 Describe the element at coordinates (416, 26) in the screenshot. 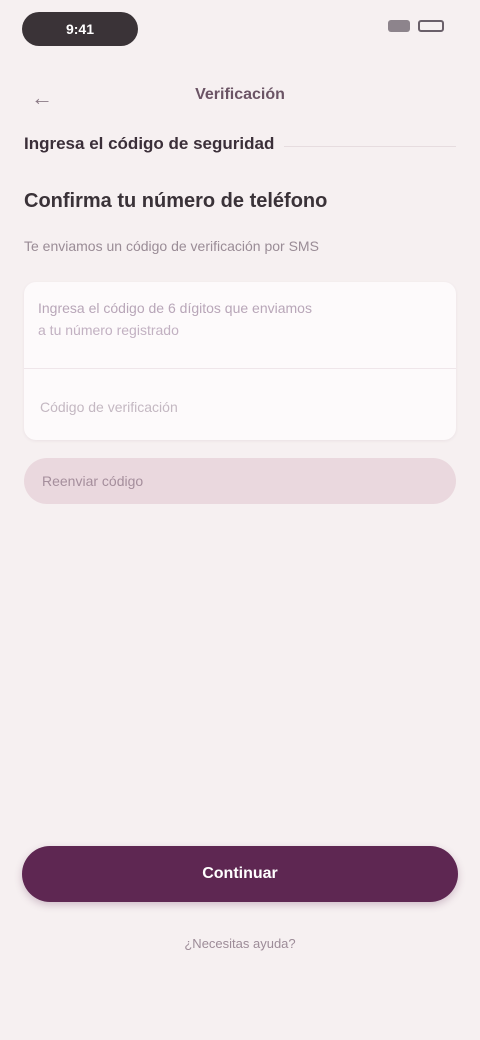

I see `status-icons` at that location.